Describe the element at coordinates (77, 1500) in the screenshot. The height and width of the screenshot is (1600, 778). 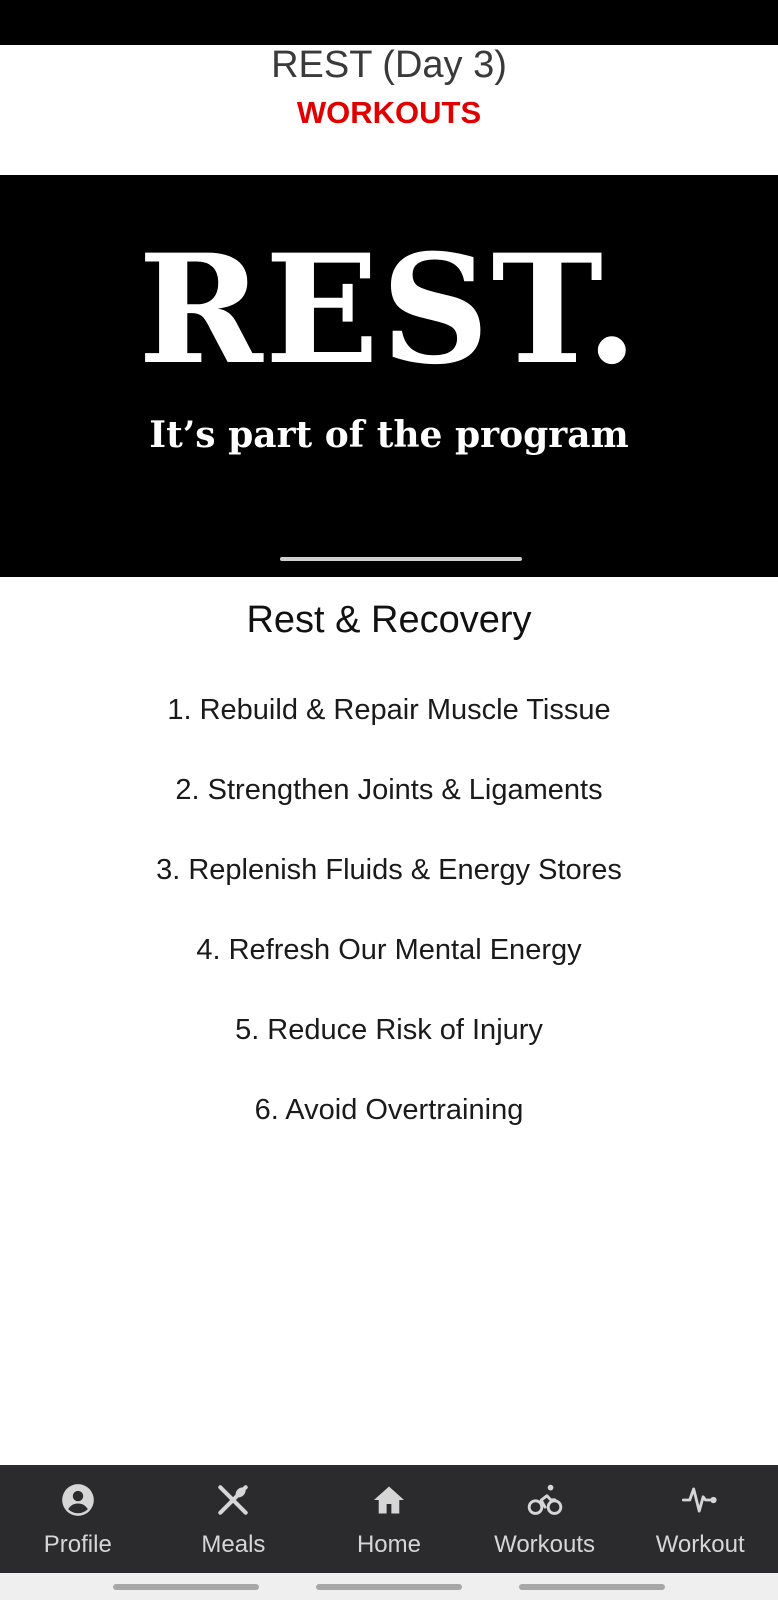
I see `account-circle-icon` at that location.